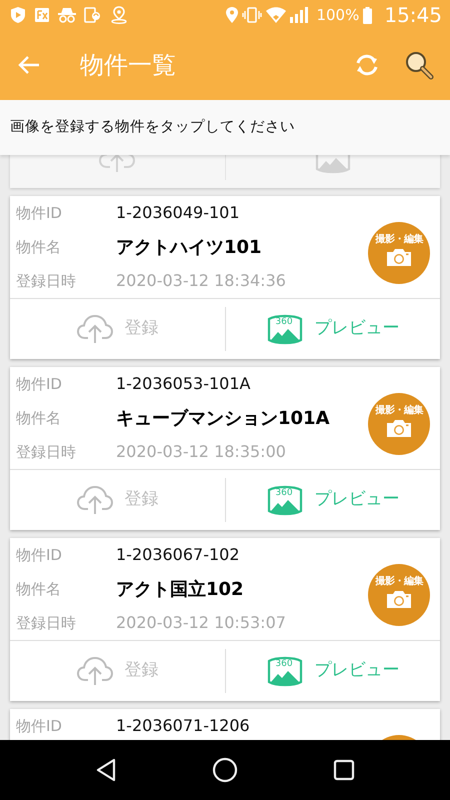  I want to click on phone-sync-icon, so click(93, 15).